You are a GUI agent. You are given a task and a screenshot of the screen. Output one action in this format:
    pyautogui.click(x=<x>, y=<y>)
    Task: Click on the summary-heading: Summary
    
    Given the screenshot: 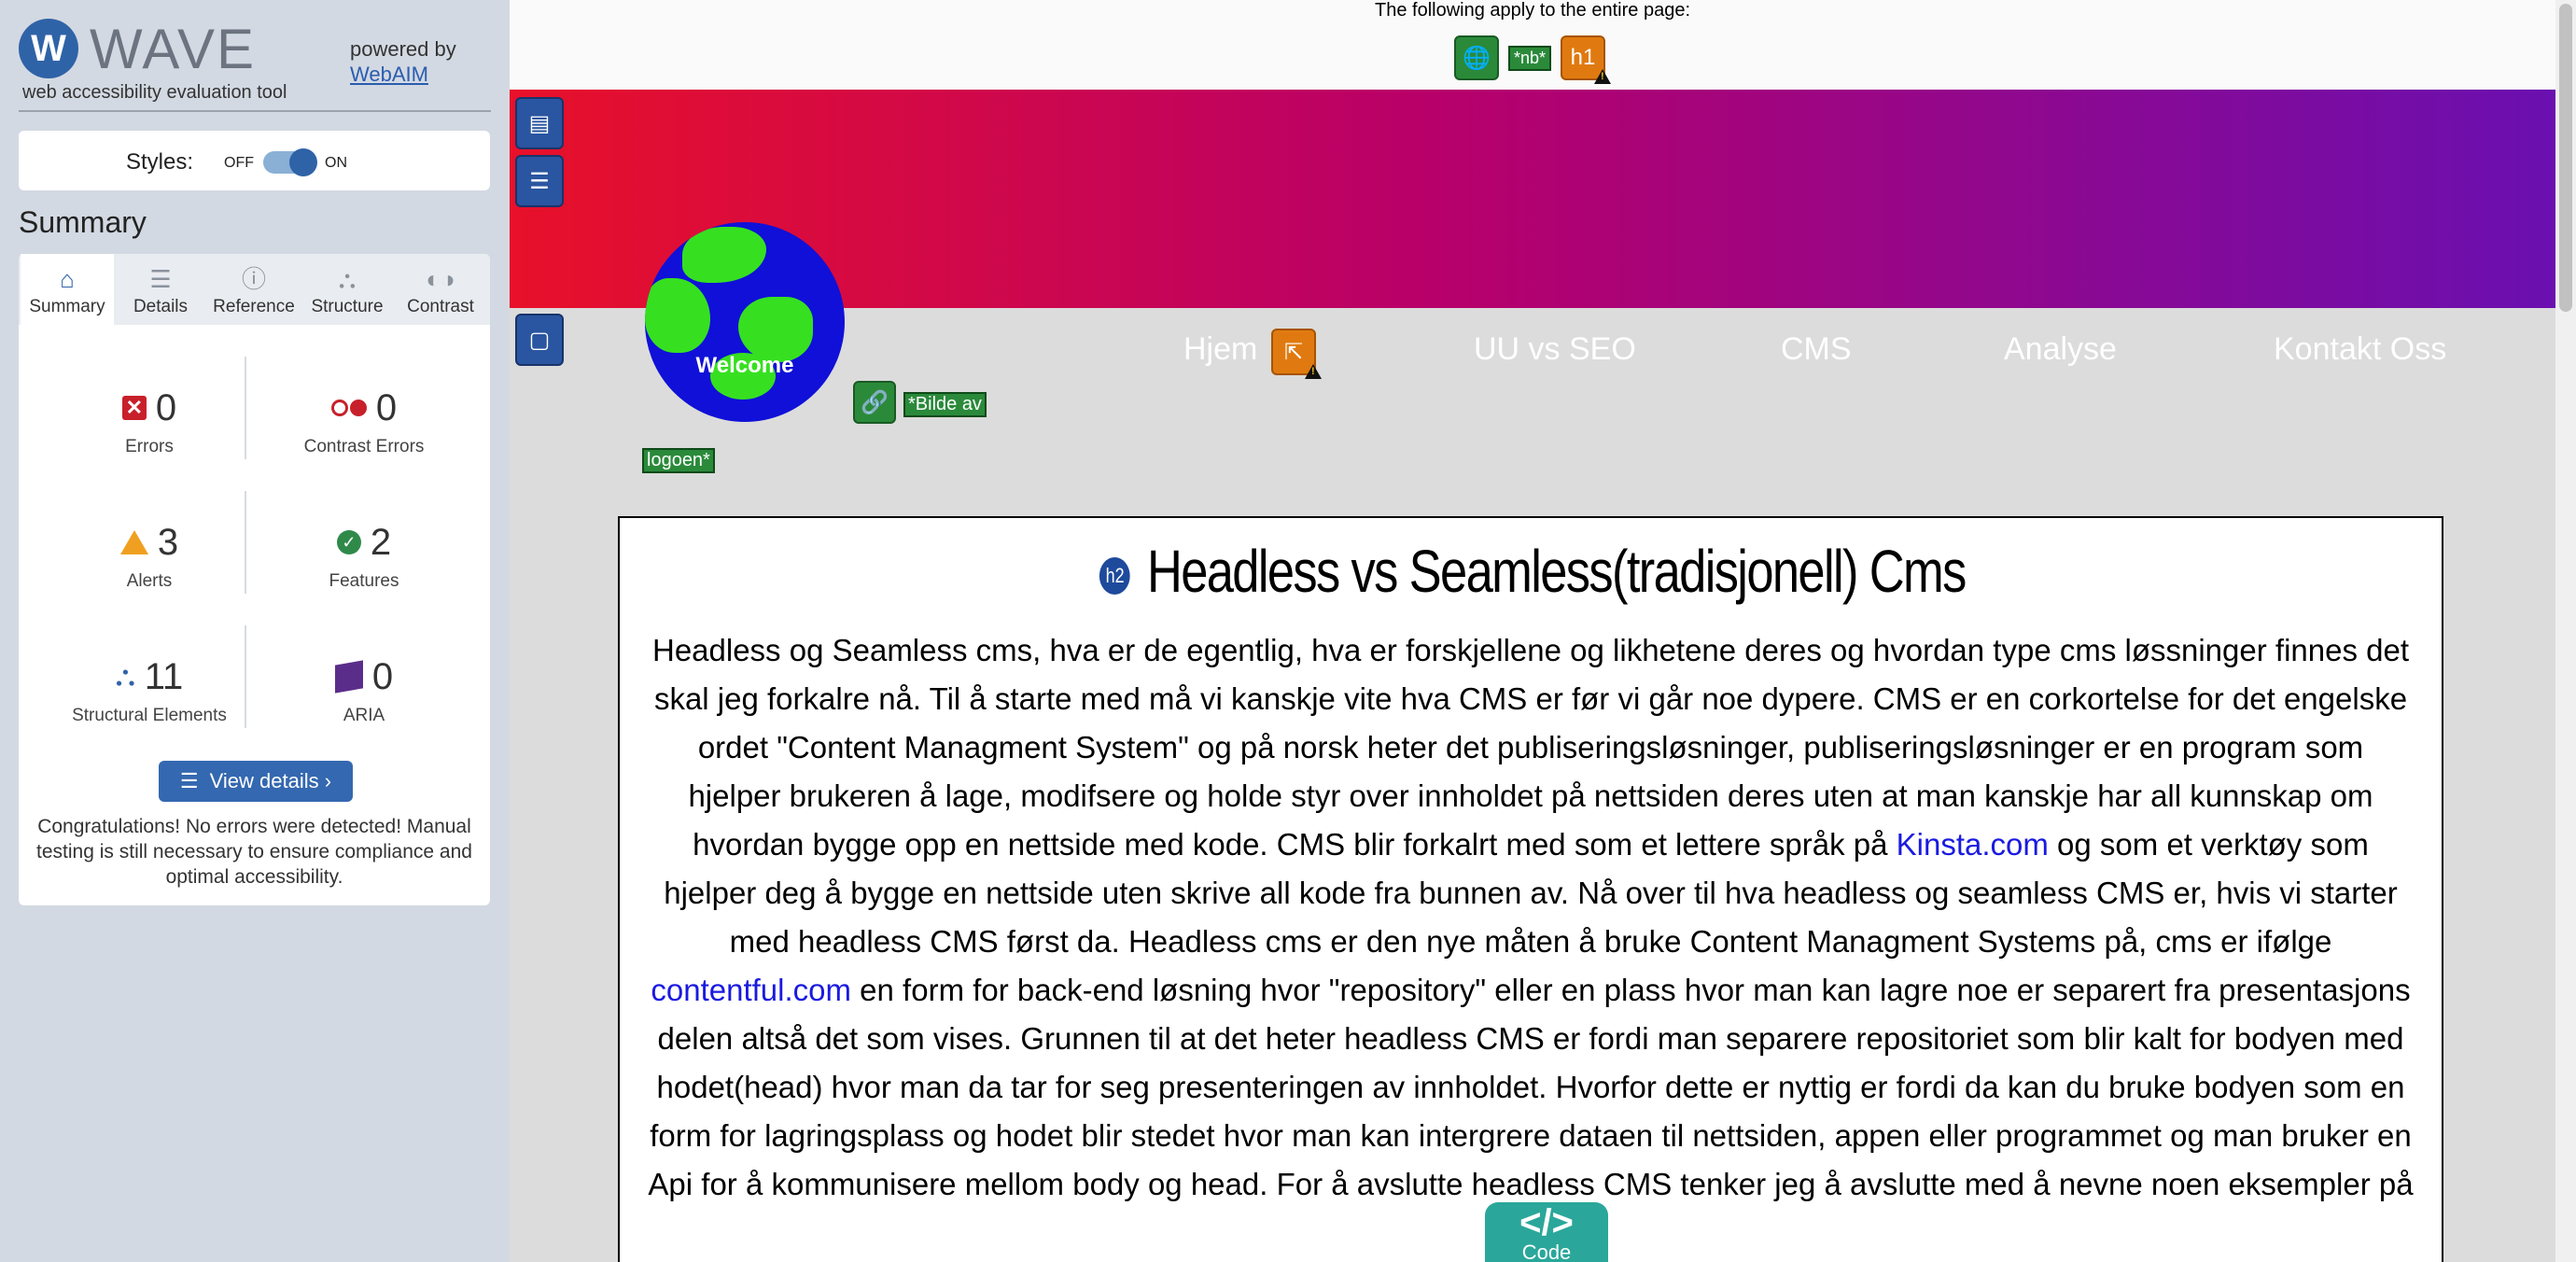 What is the action you would take?
    pyautogui.click(x=83, y=222)
    